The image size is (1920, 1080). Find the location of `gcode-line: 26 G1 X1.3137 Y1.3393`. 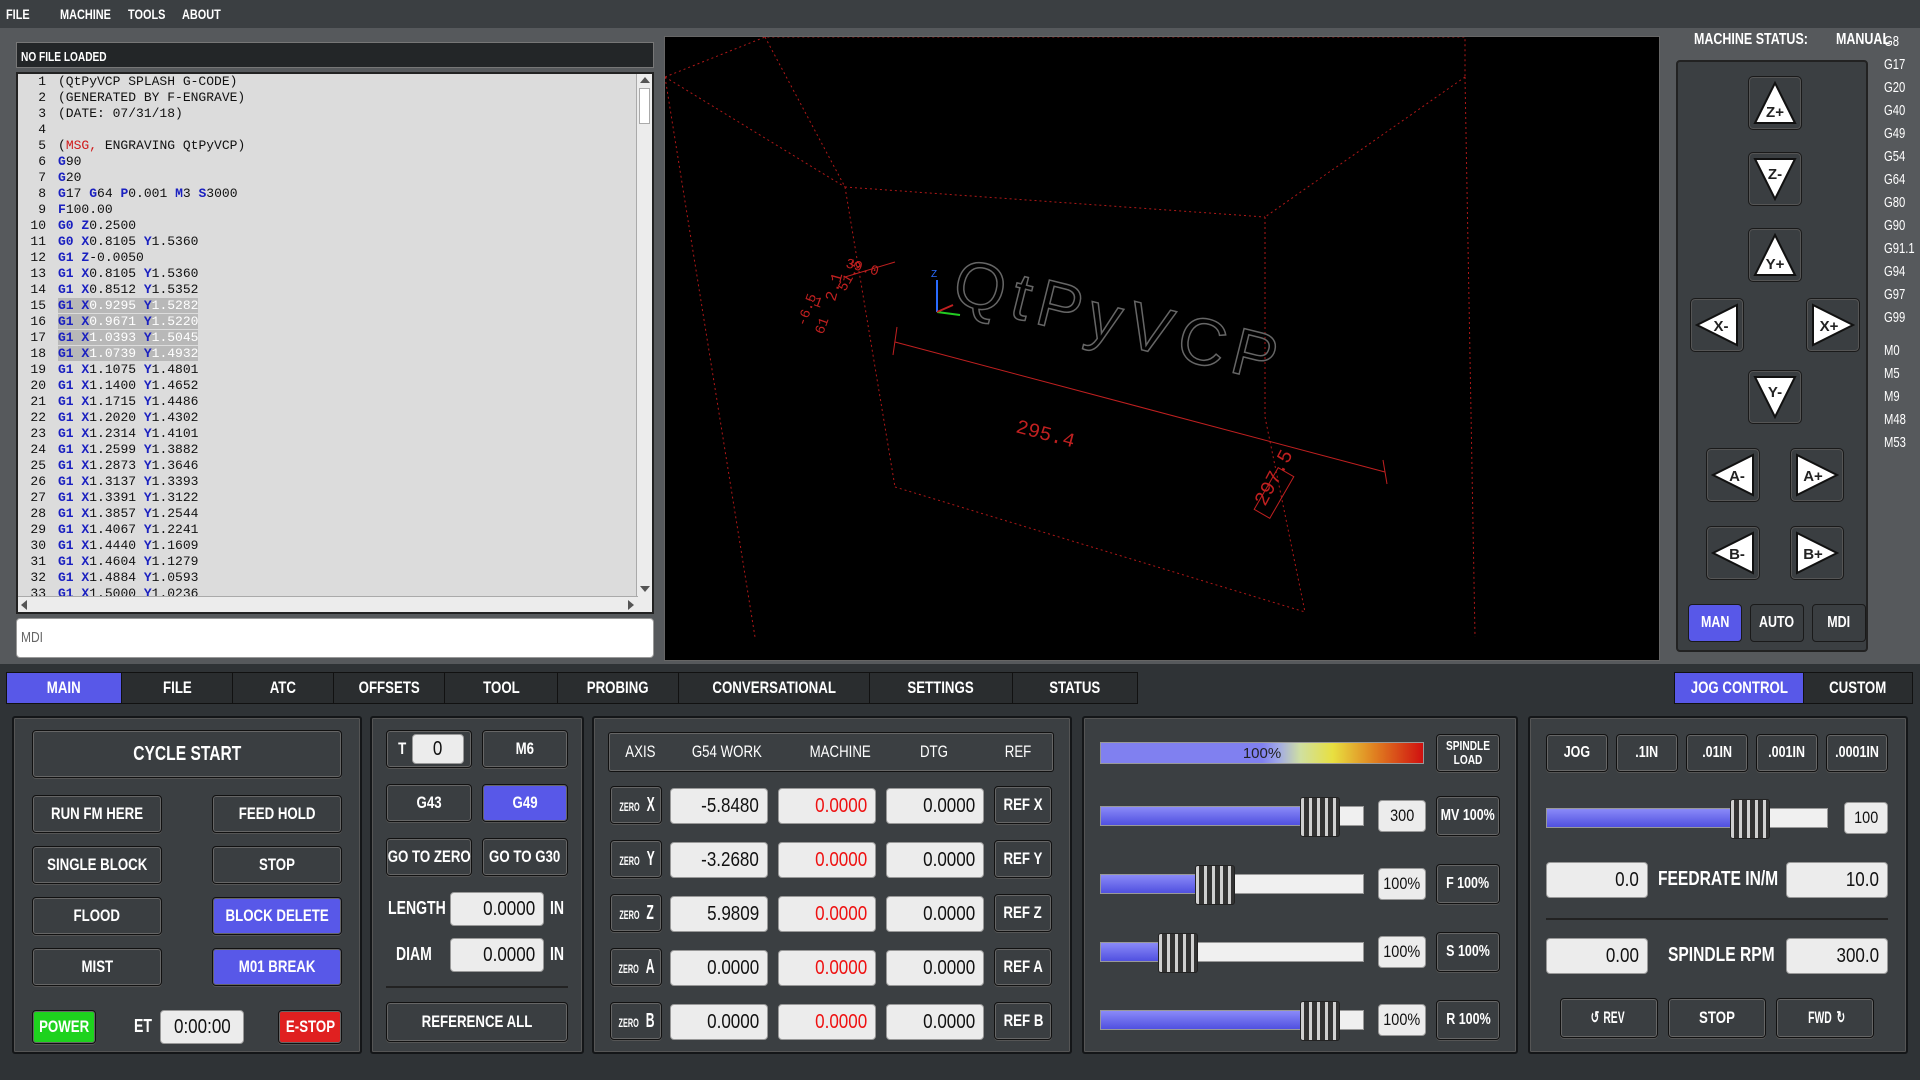

gcode-line: 26 G1 X1.3137 Y1.3393 is located at coordinates (335, 482).